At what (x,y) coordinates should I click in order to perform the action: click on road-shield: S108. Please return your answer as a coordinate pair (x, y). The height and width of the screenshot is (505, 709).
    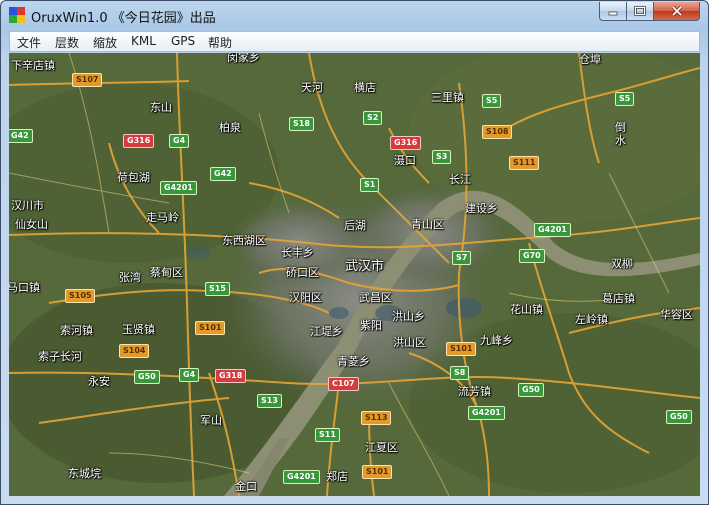
    Looking at the image, I should click on (497, 132).